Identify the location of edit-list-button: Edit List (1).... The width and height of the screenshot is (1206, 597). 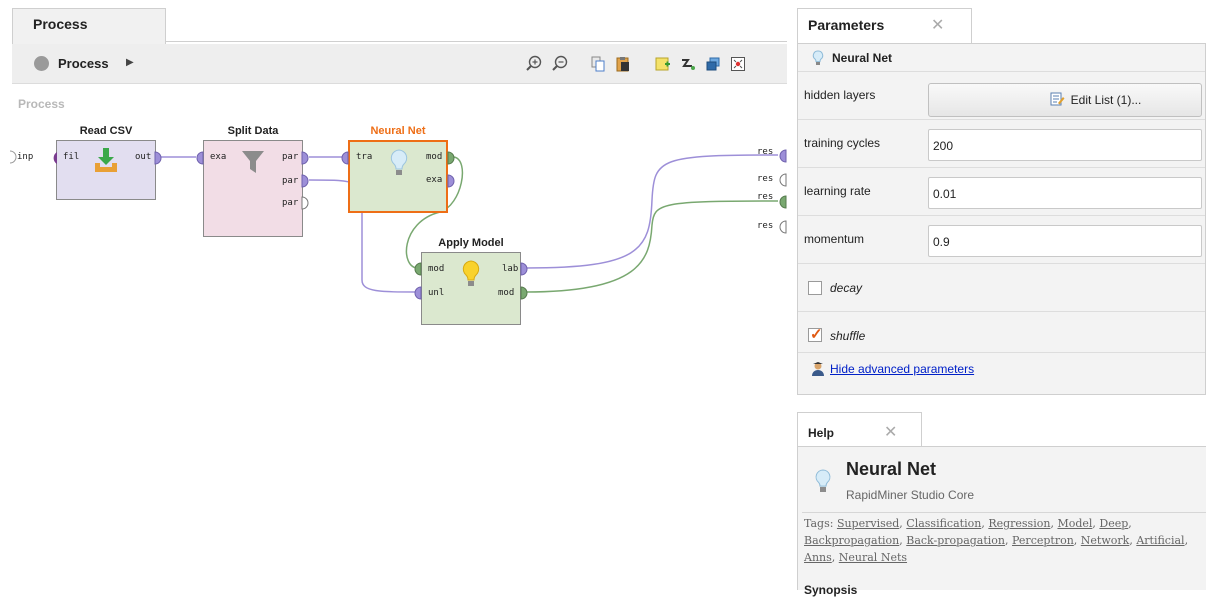
(1065, 100).